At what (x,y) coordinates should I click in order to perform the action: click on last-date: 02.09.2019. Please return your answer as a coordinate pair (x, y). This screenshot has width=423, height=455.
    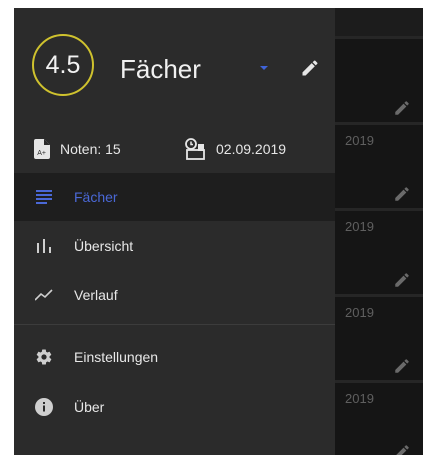
    Looking at the image, I should click on (251, 149).